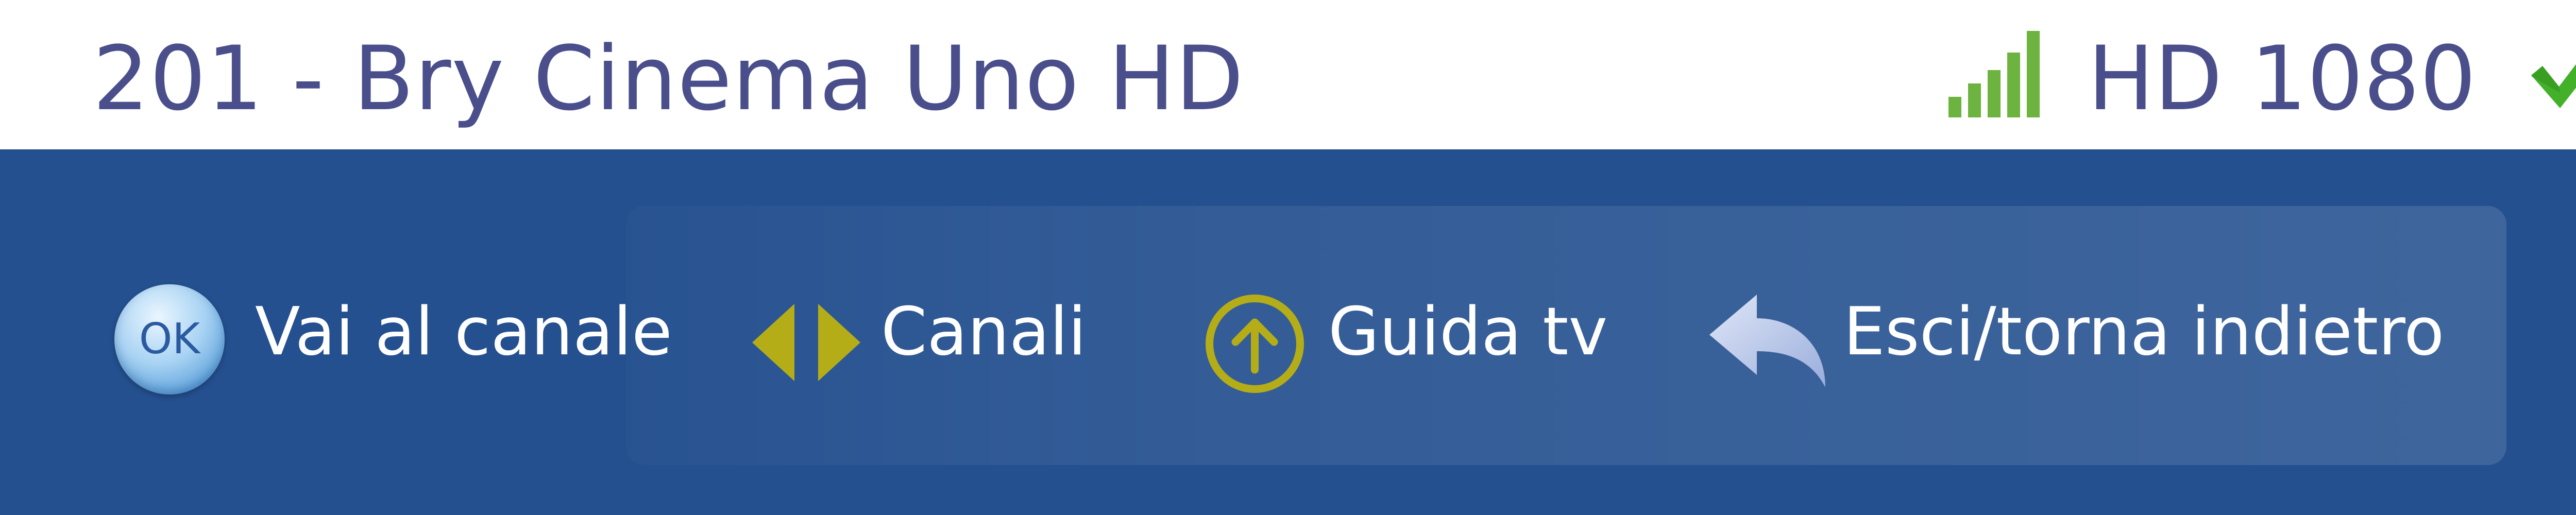 This screenshot has height=515, width=2576. What do you see at coordinates (1255, 344) in the screenshot?
I see `up-arrow-circle-icon` at bounding box center [1255, 344].